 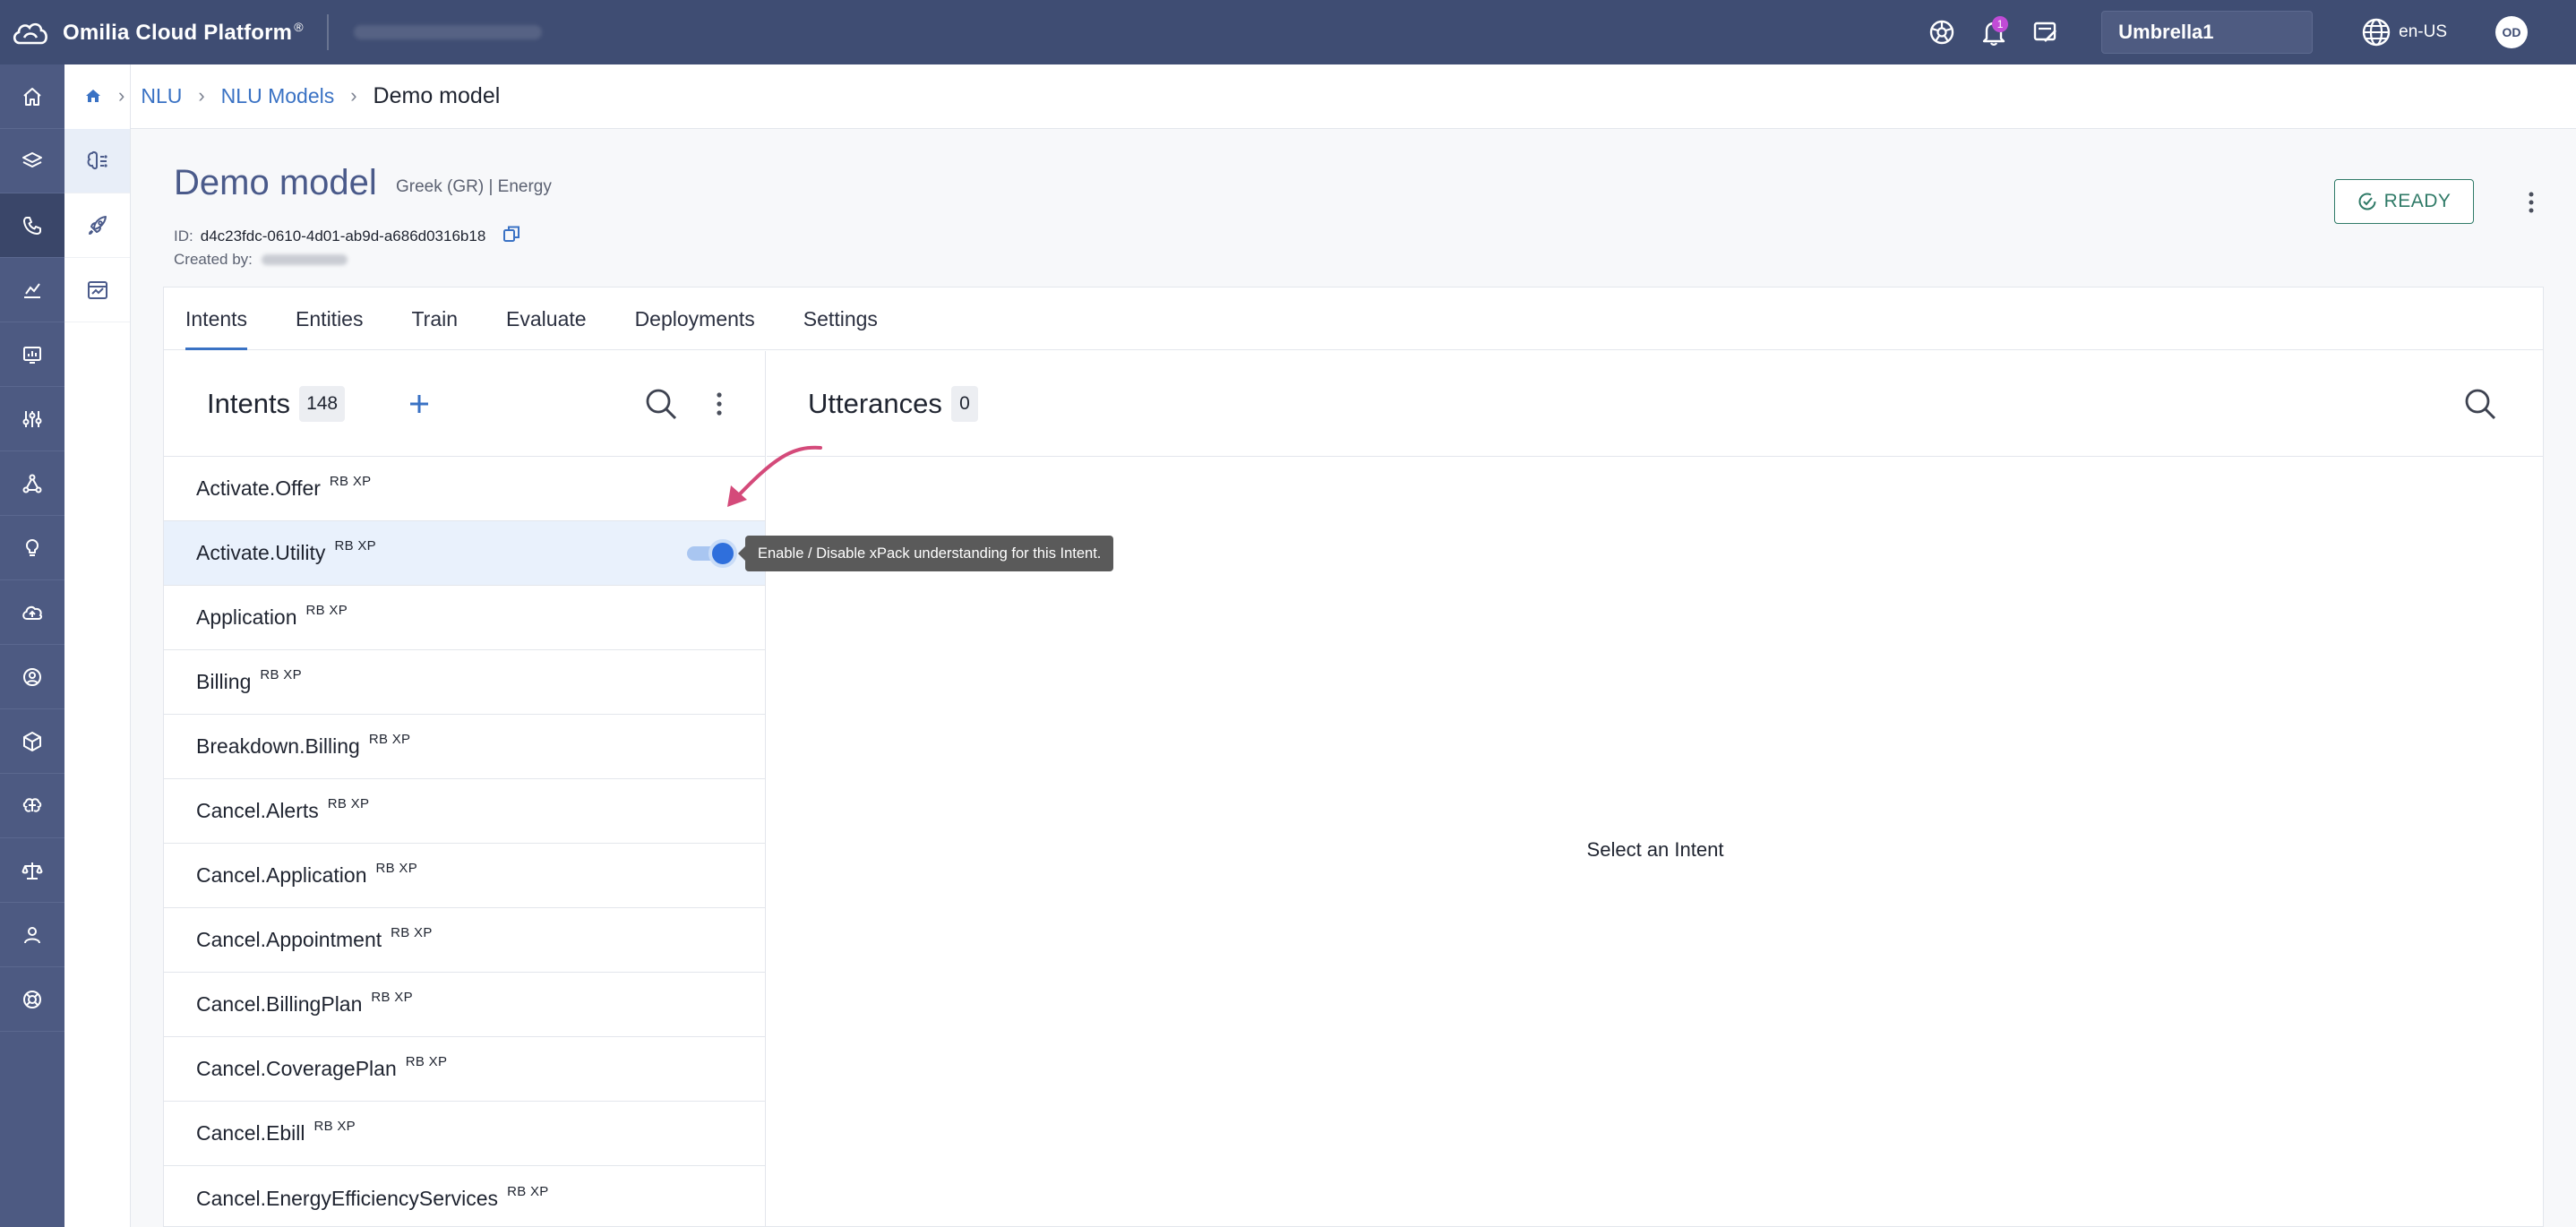 I want to click on nav-support, so click(x=32, y=999).